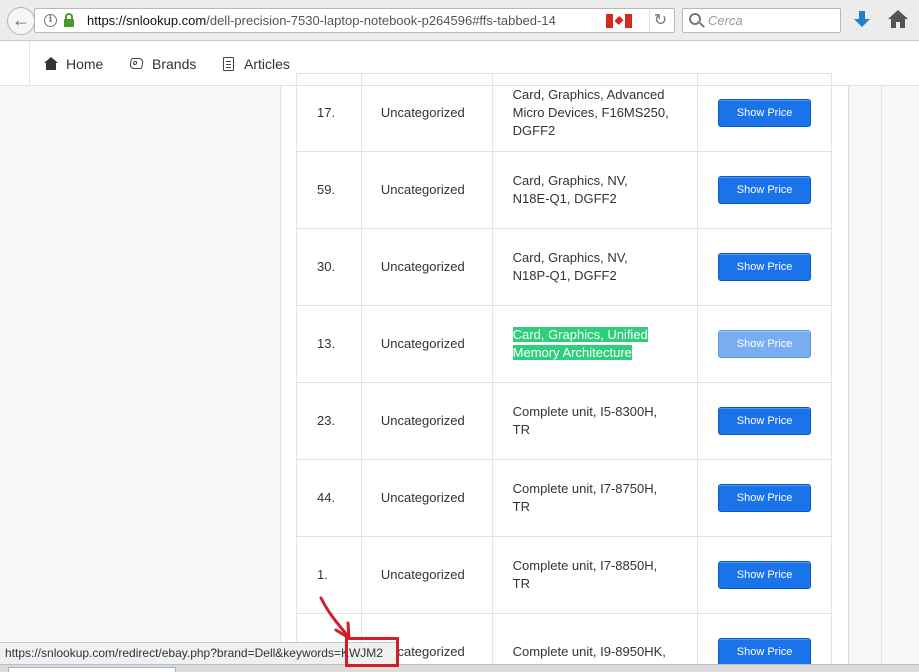  Describe the element at coordinates (329, 190) in the screenshot. I see `row-number: 59.` at that location.